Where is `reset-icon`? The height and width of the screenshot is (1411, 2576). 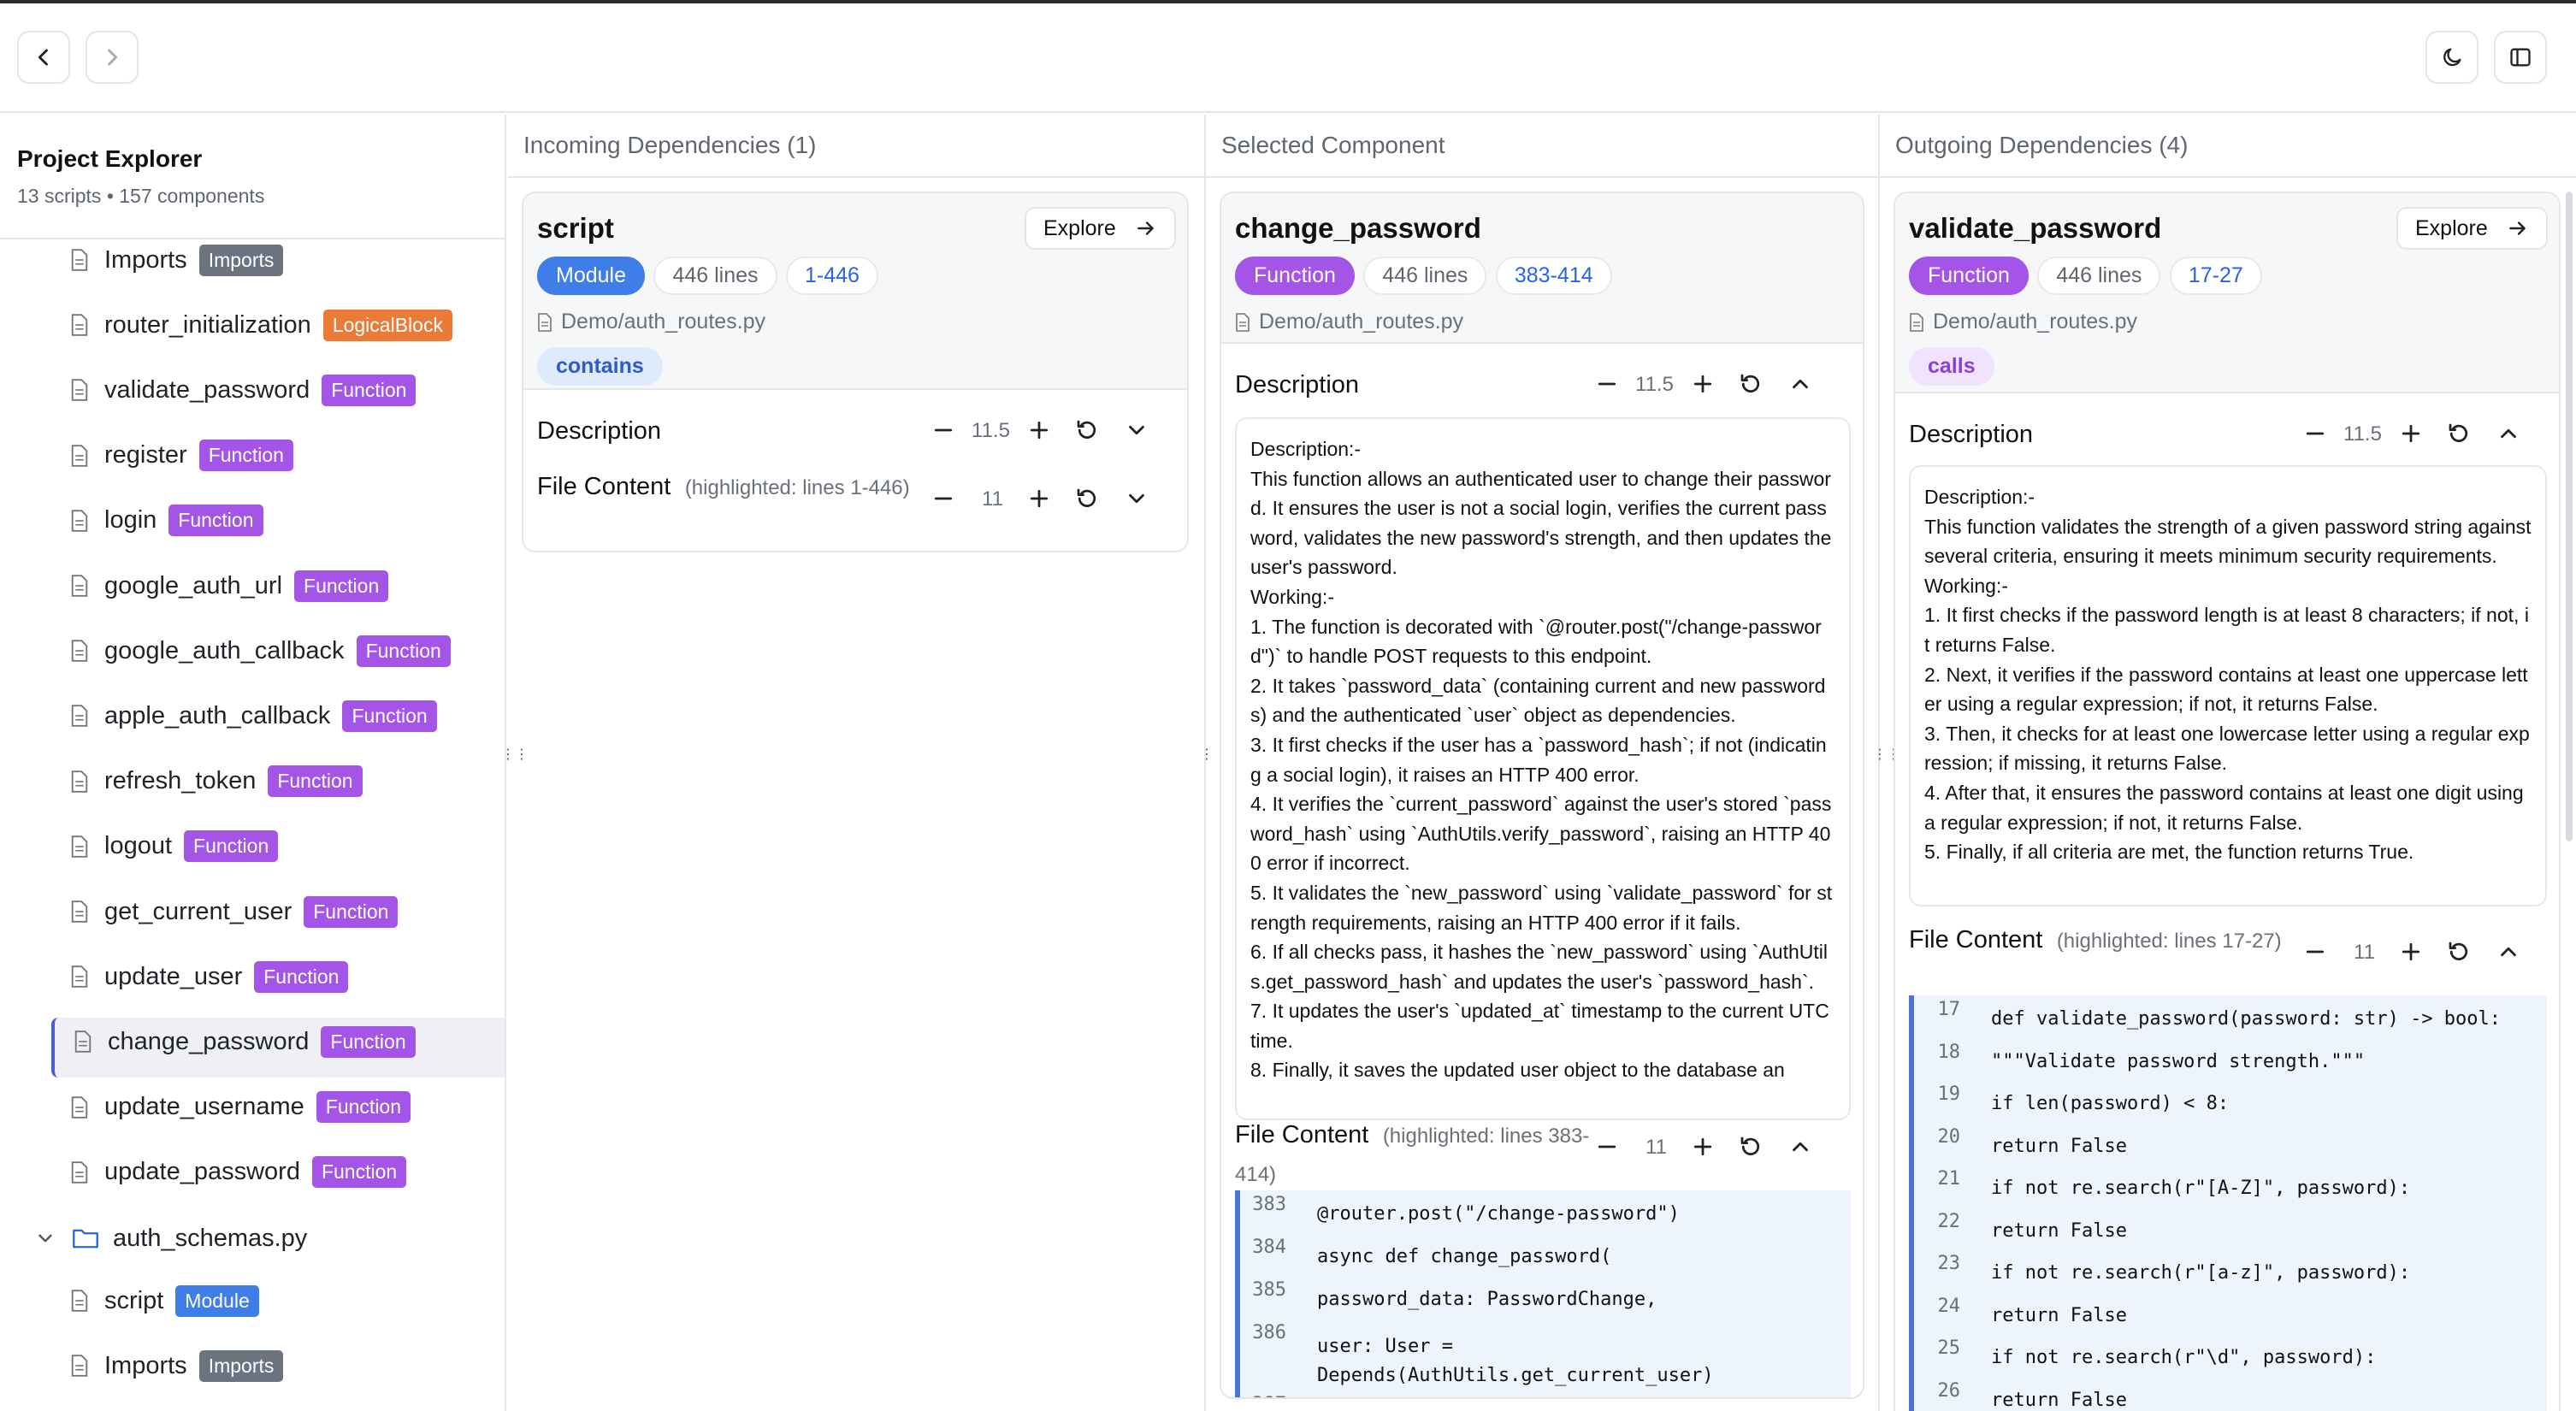 reset-icon is located at coordinates (2458, 432).